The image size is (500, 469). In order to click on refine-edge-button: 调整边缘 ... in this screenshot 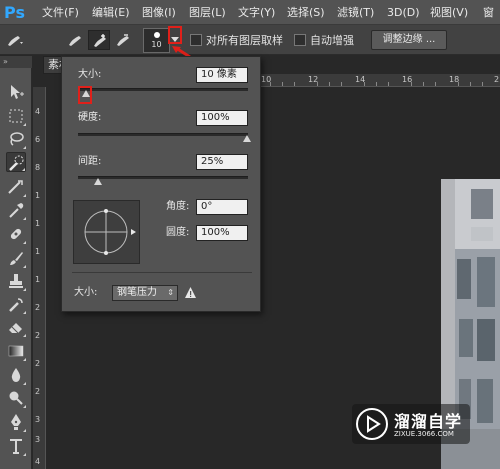, I will do `click(409, 40)`.